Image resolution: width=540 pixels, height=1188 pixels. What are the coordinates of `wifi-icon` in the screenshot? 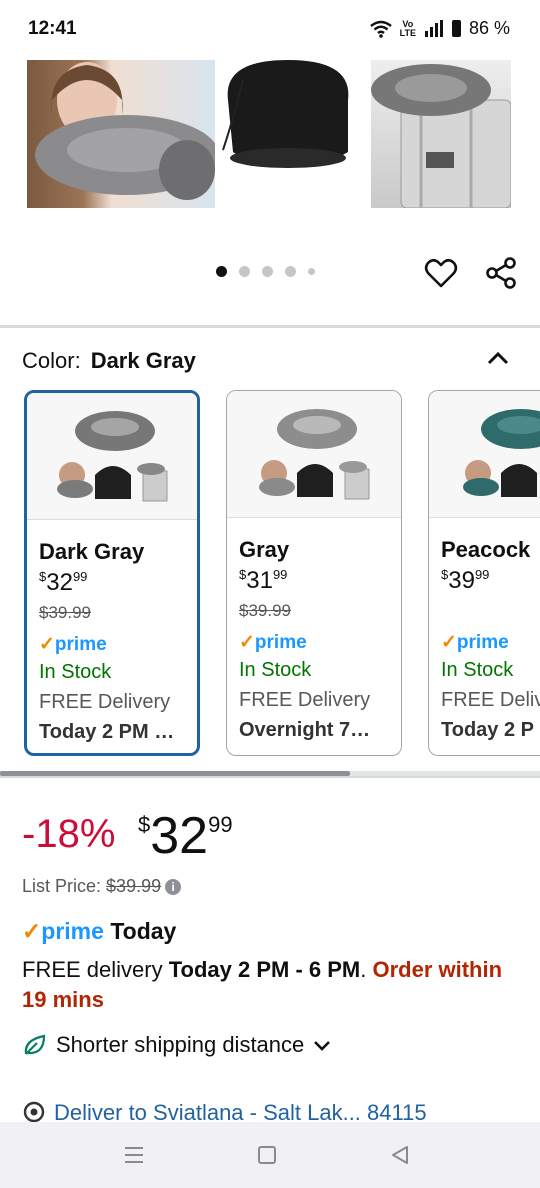 It's located at (380, 29).